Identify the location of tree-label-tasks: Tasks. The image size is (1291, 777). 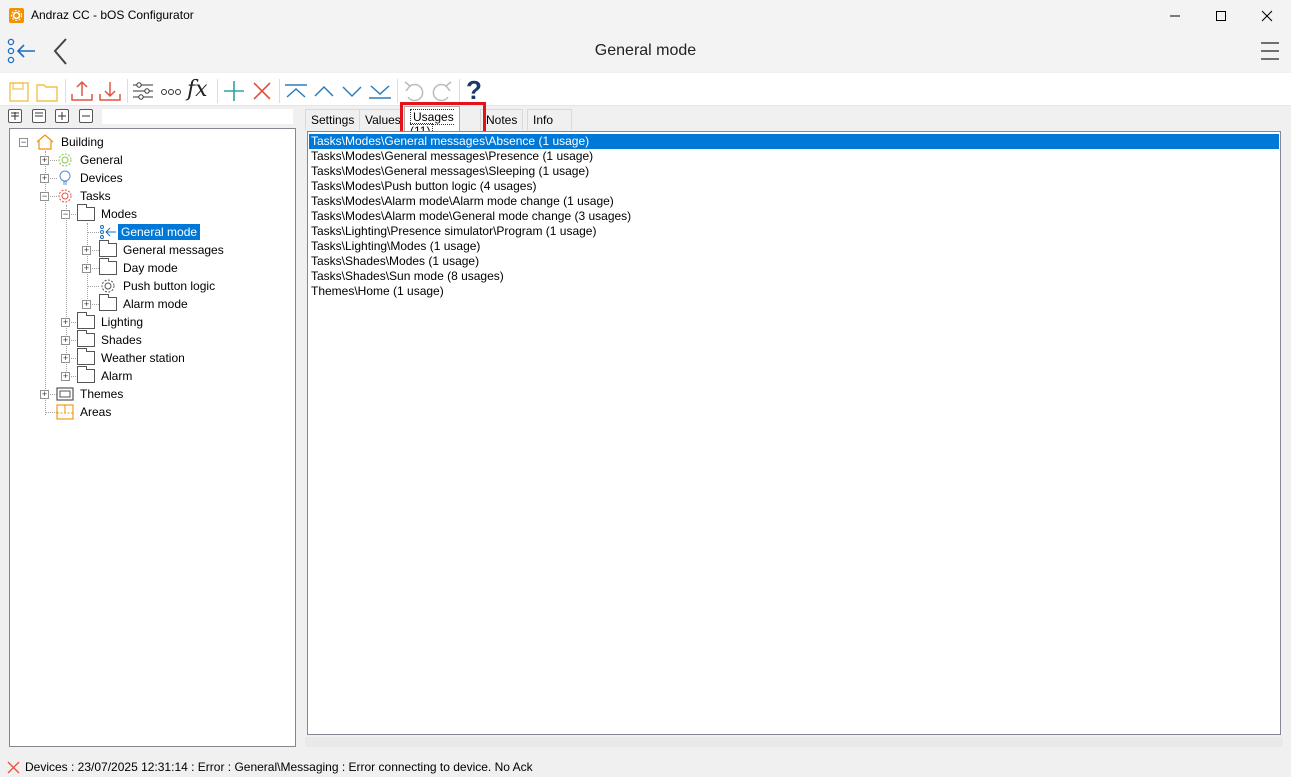
(95, 196).